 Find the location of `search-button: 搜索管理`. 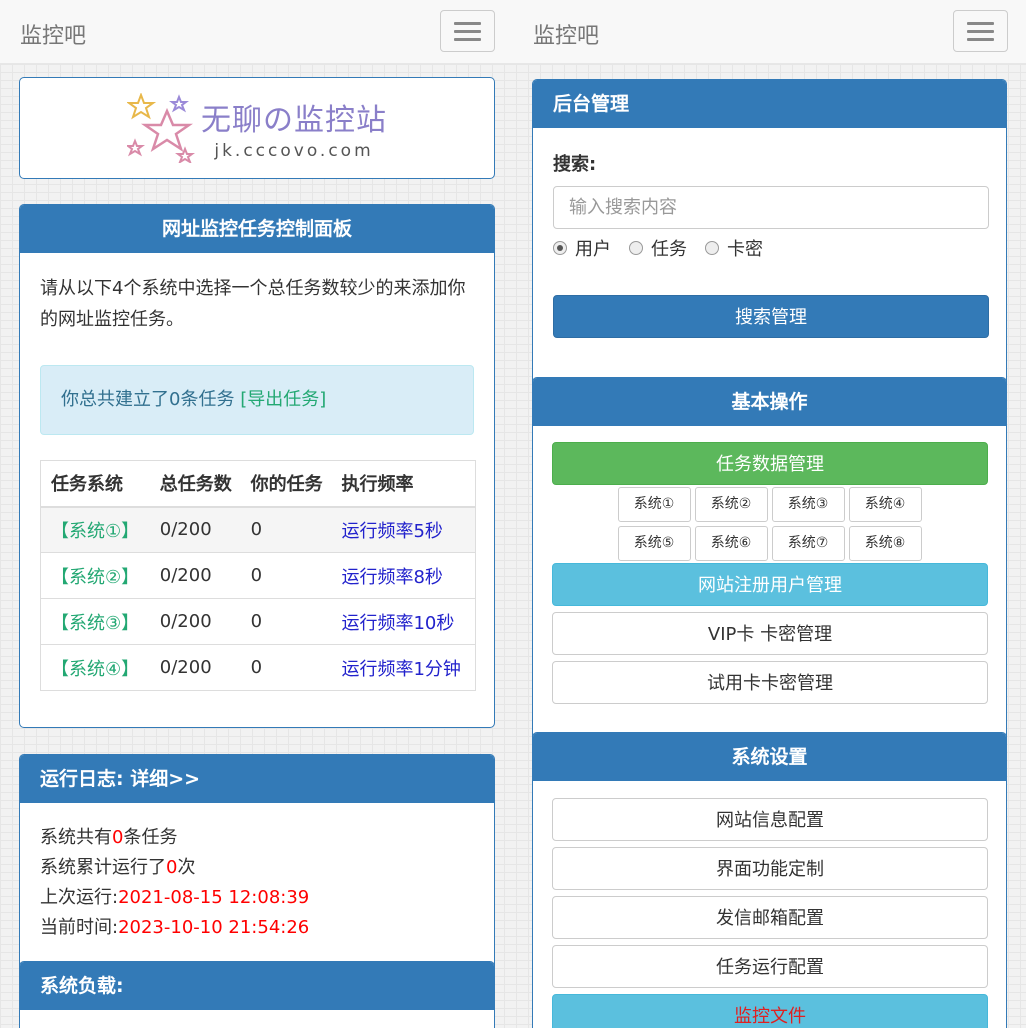

search-button: 搜索管理 is located at coordinates (771, 316).